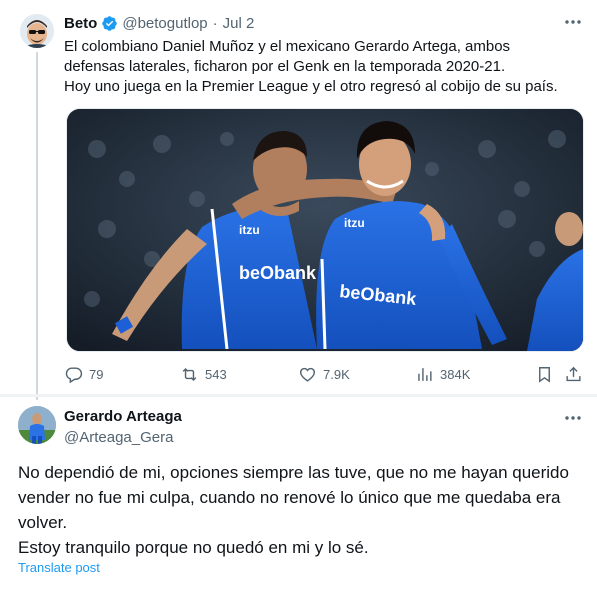  What do you see at coordinates (189, 374) in the screenshot?
I see `repost-icon` at bounding box center [189, 374].